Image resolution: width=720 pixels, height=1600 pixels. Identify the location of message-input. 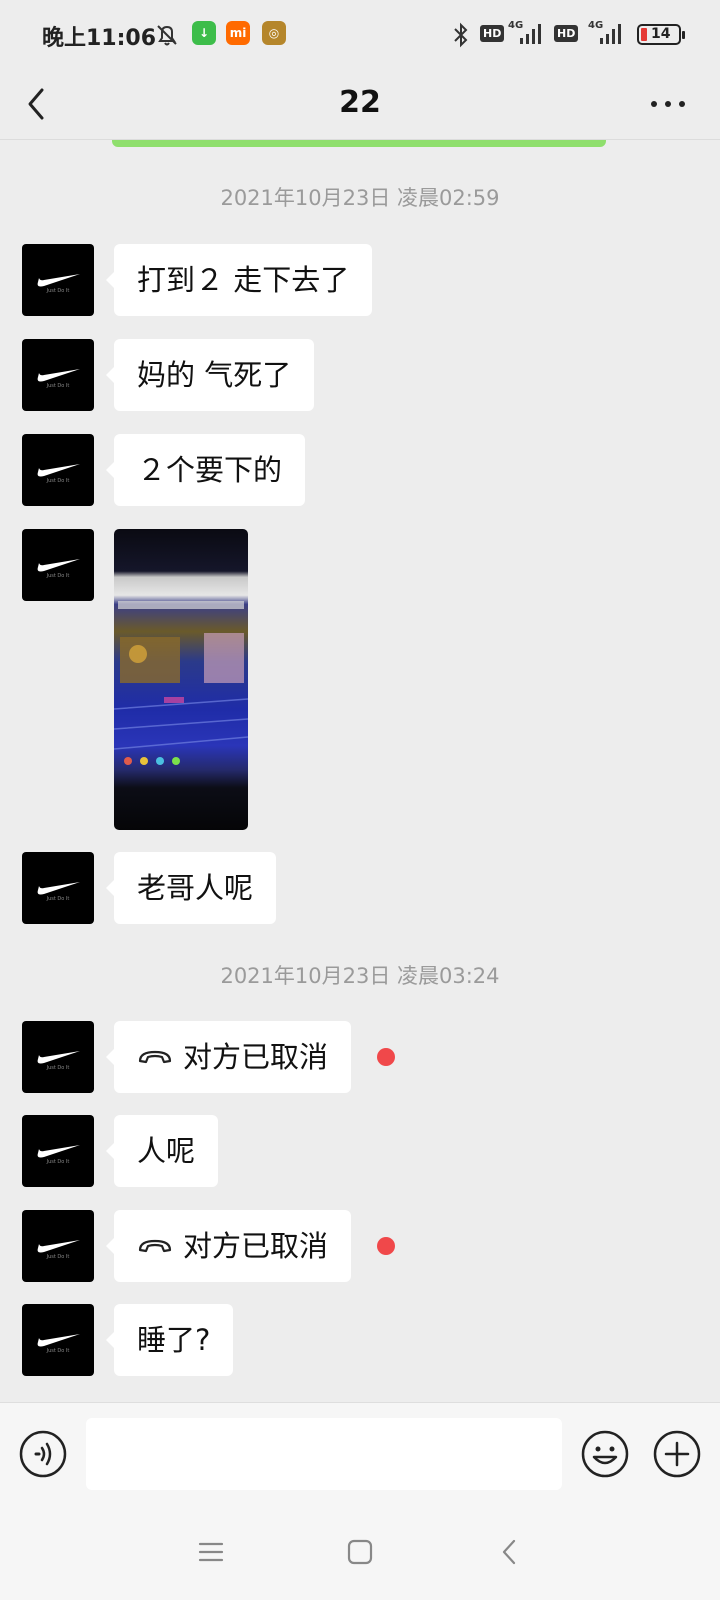
(324, 1454).